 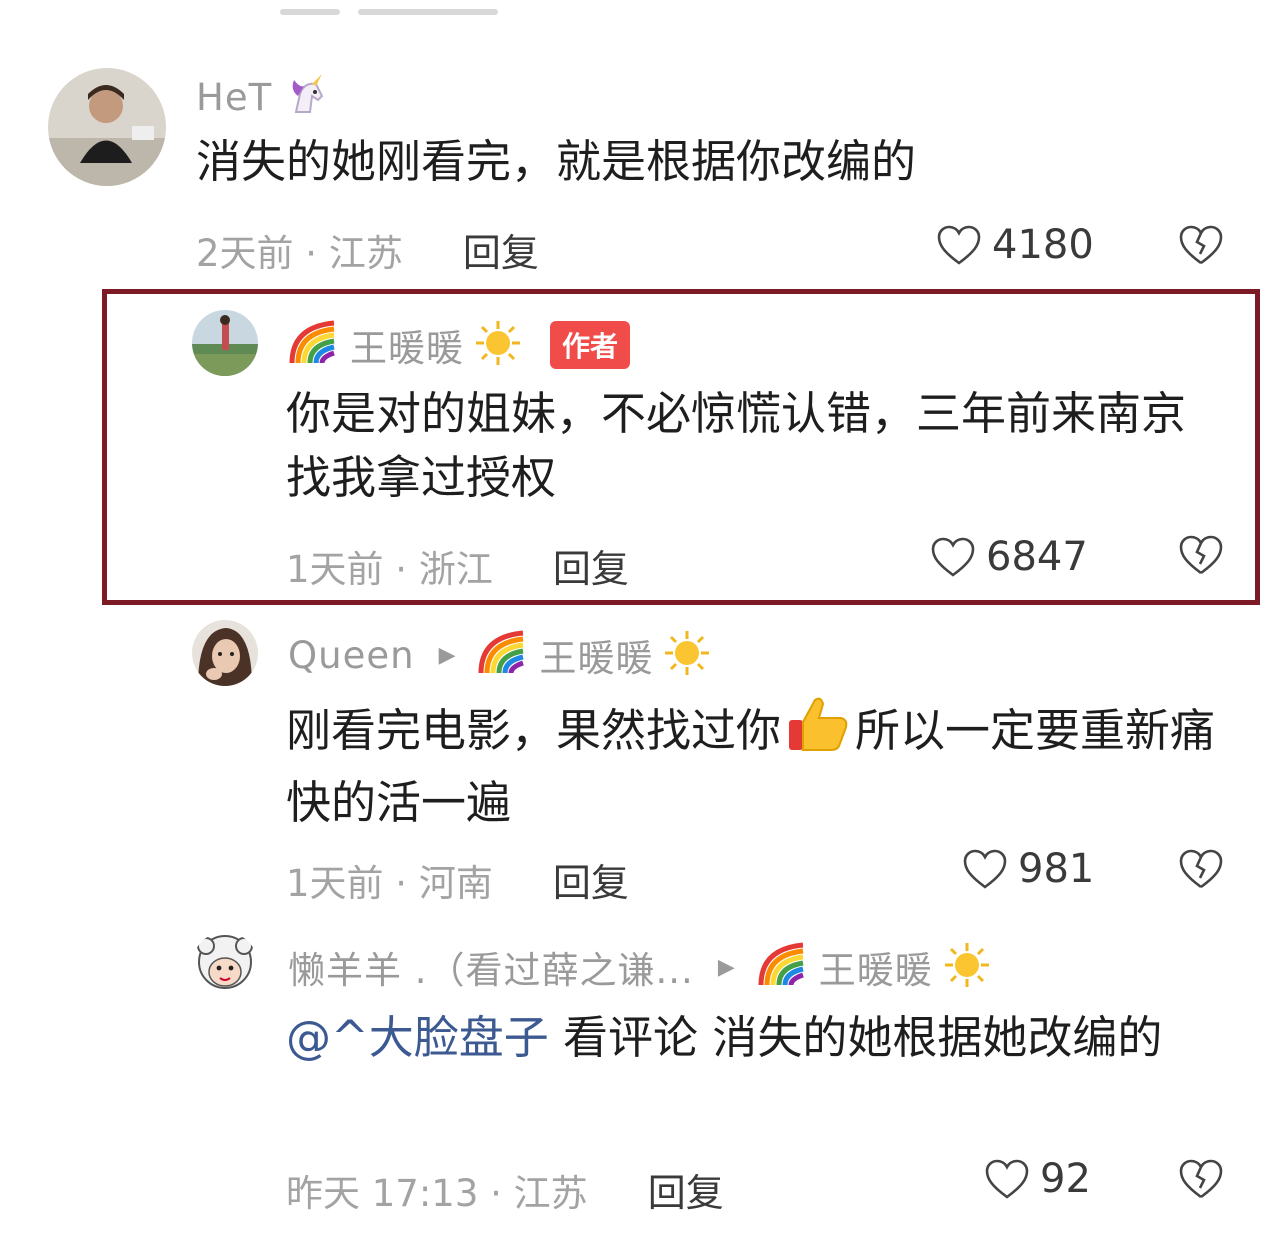 What do you see at coordinates (234, 97) in the screenshot?
I see `username: HeT` at bounding box center [234, 97].